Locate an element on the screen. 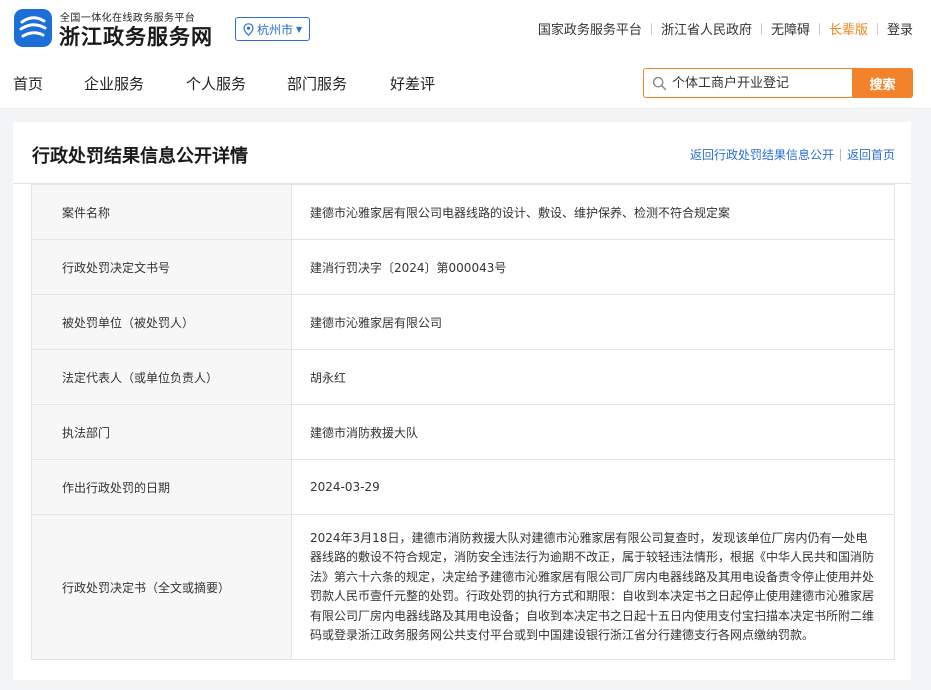 This screenshot has height=690, width=931. link-elder-version: 长辈版 is located at coordinates (848, 28).